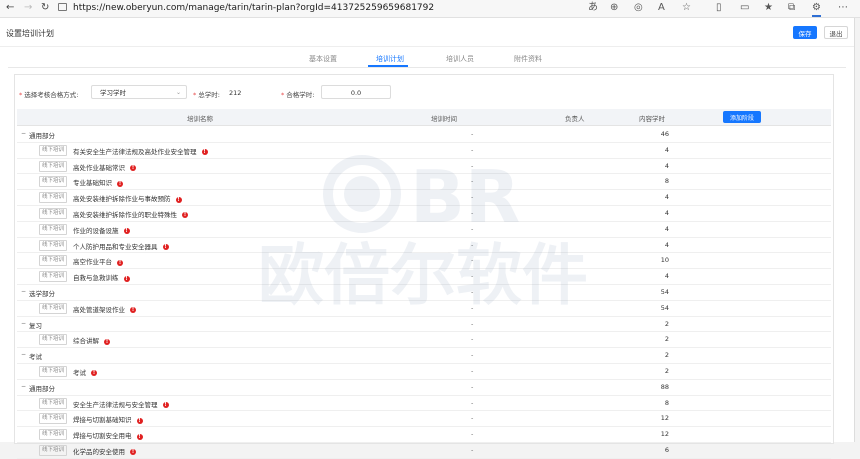  I want to click on back-arrow-icon: ←, so click(10, 8).